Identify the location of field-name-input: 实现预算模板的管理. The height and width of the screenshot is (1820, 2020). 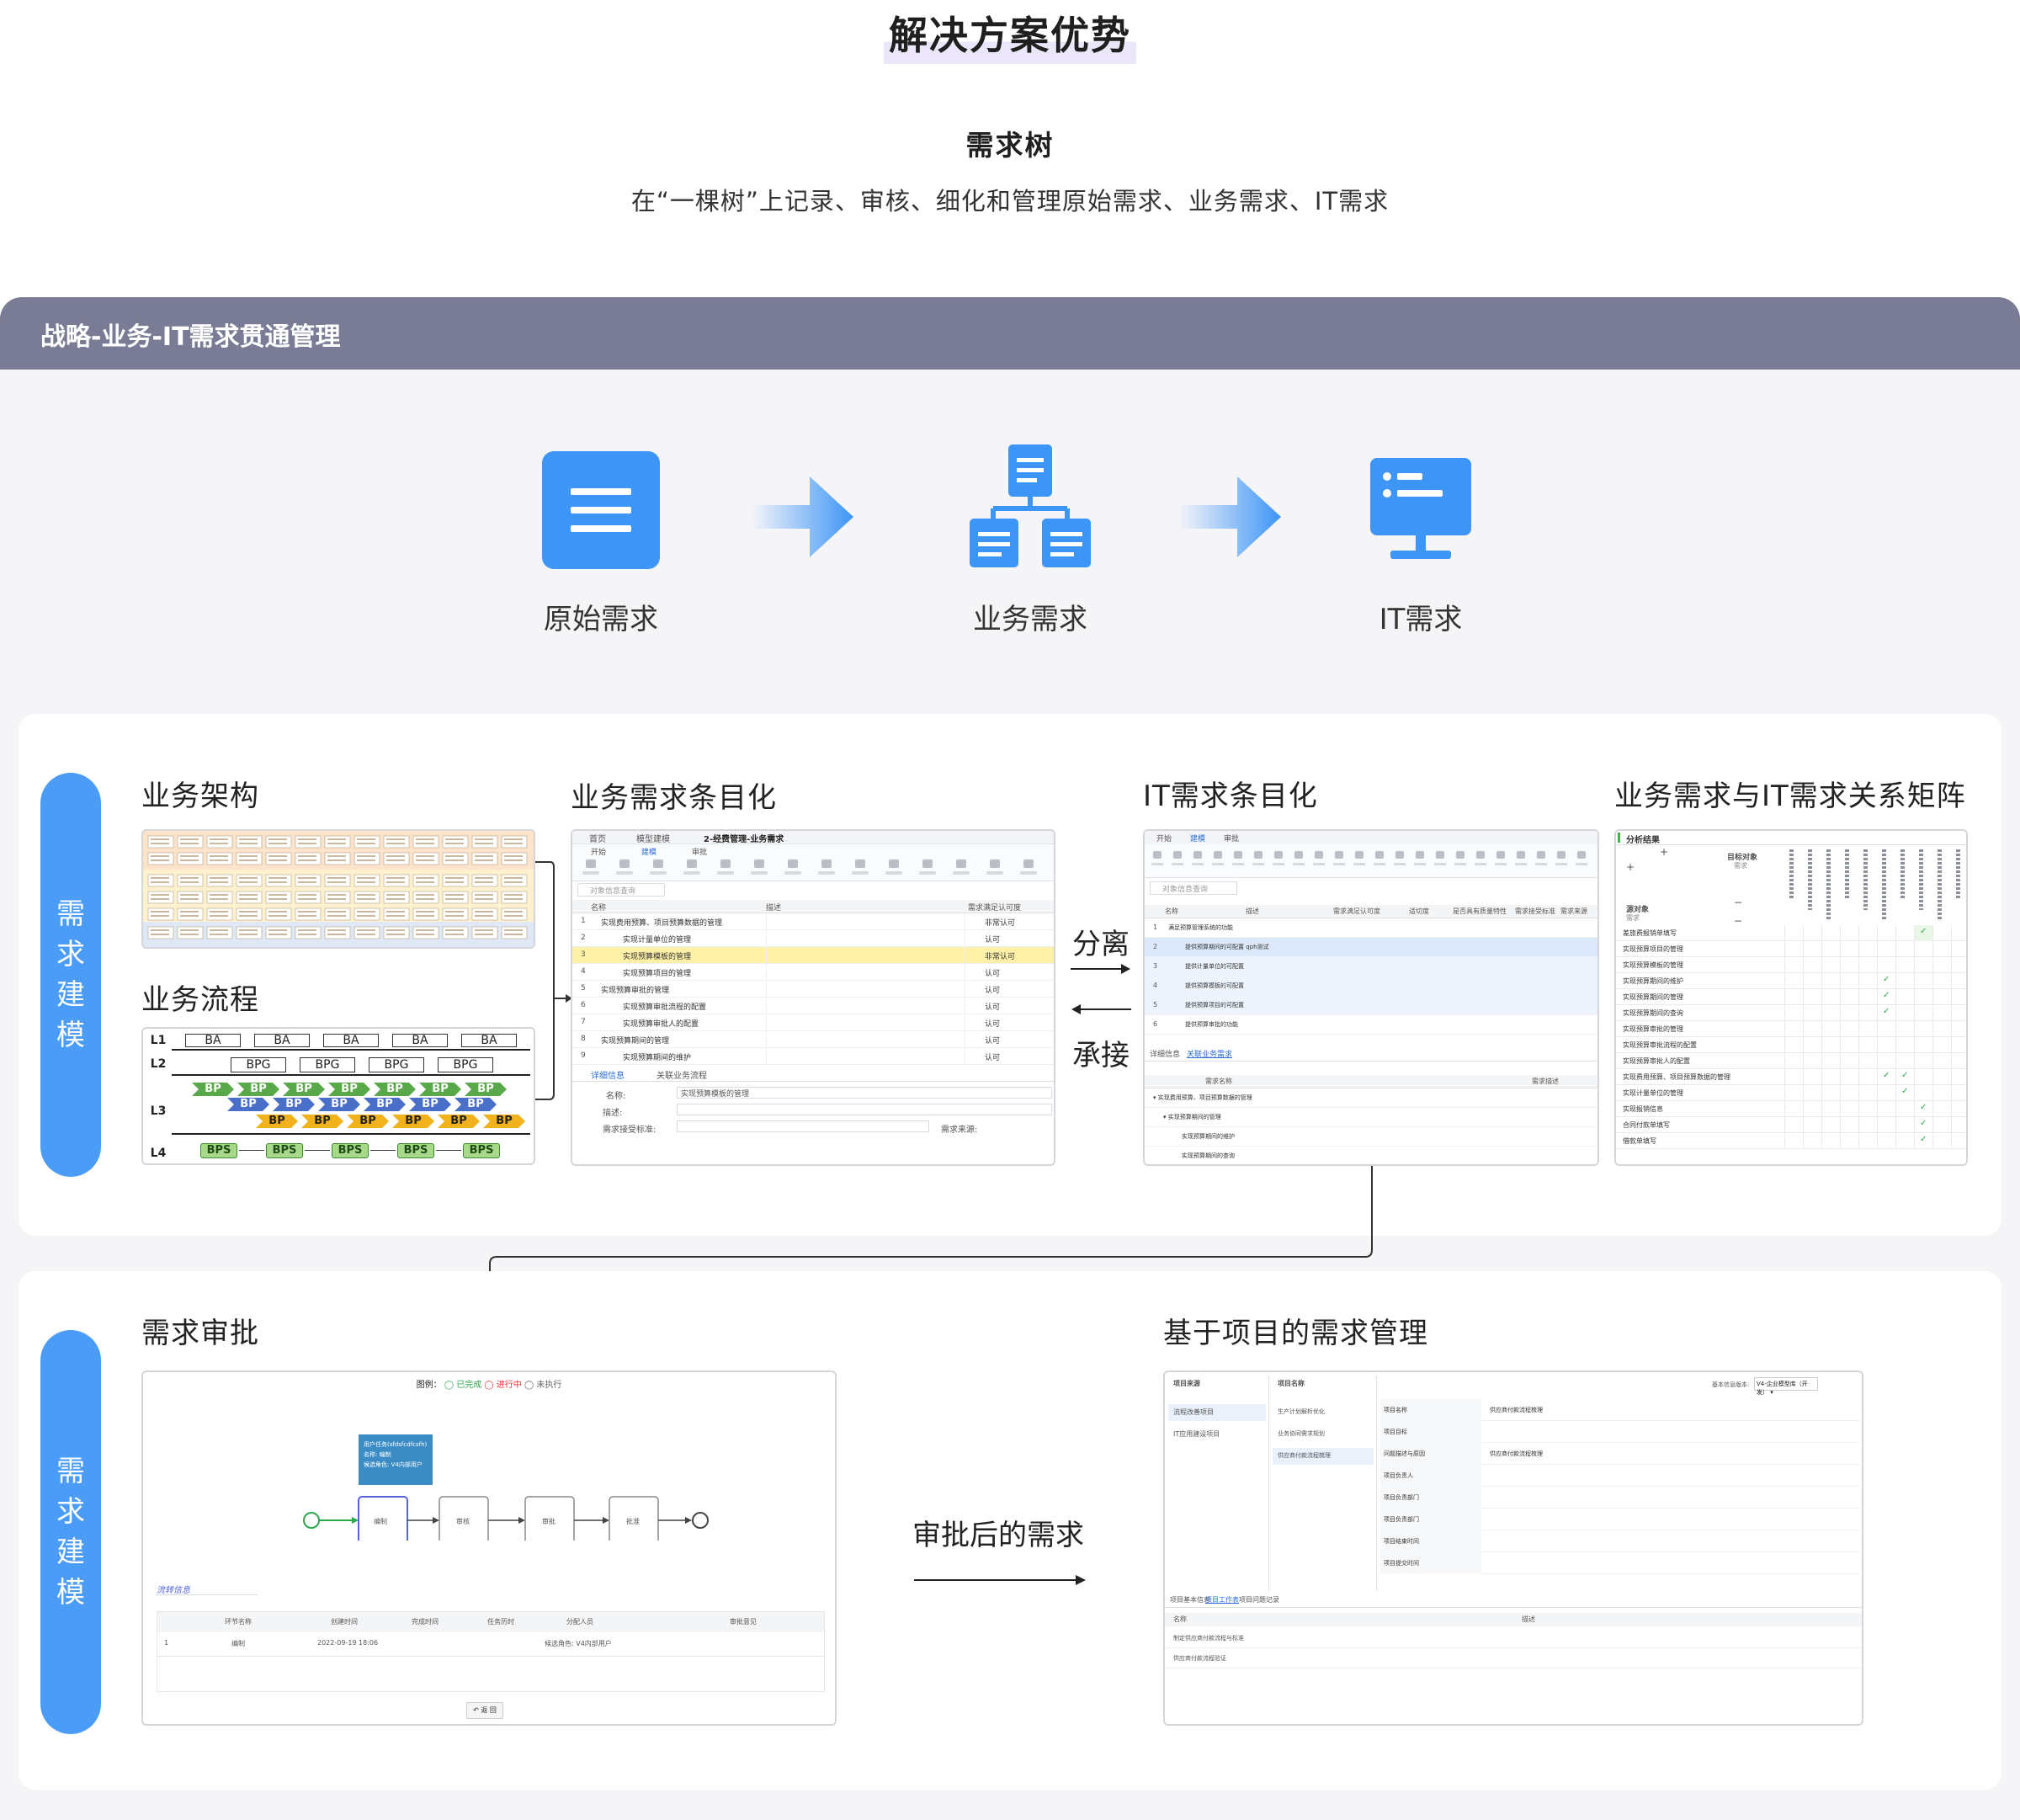
(715, 1093).